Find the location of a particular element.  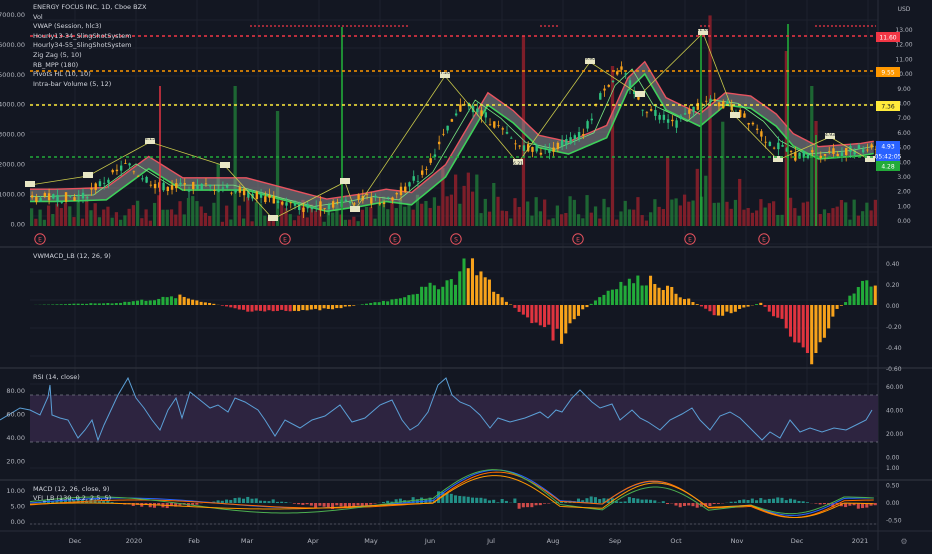

macd-right-tick-3: -0.50 is located at coordinates (894, 521).